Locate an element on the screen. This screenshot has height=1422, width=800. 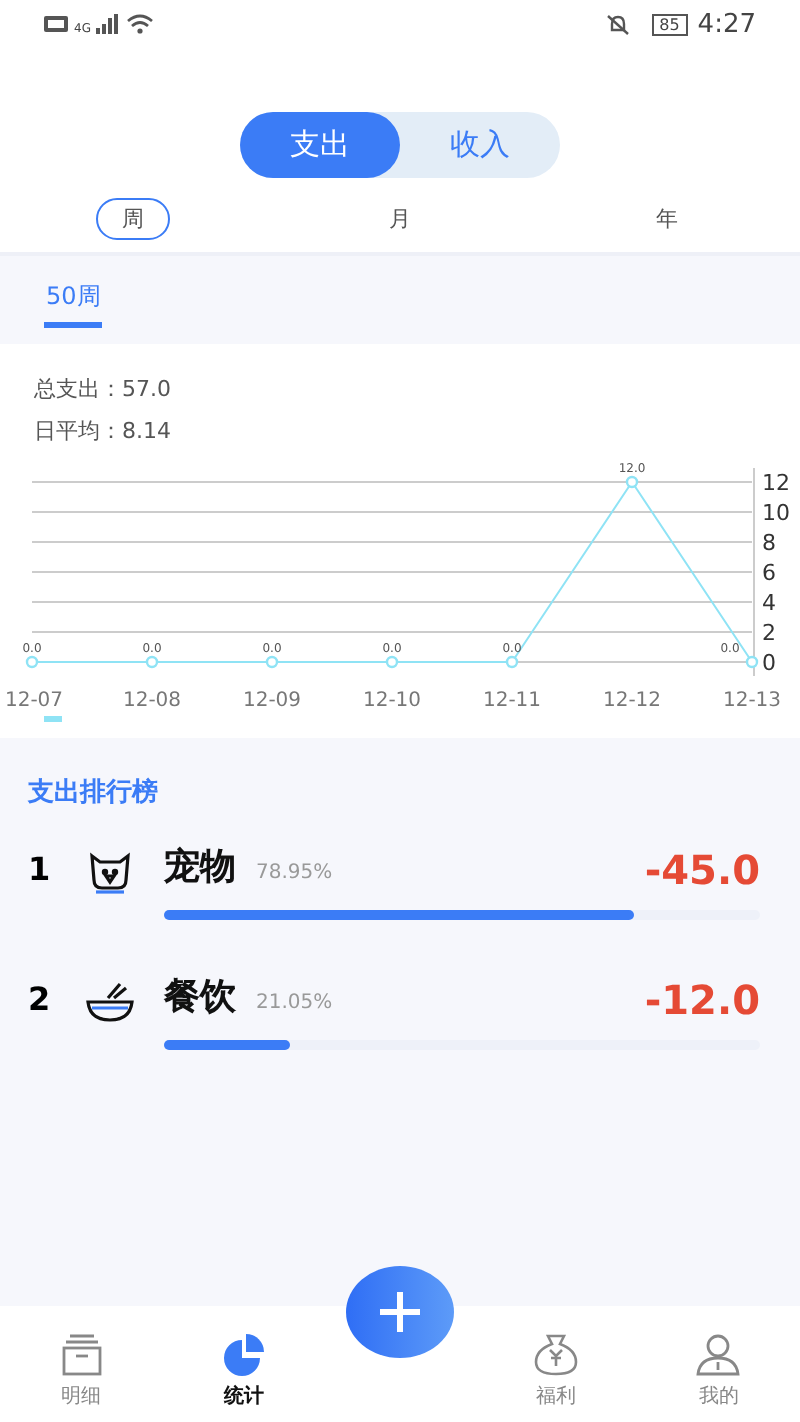
add-button is located at coordinates (399, 1312).